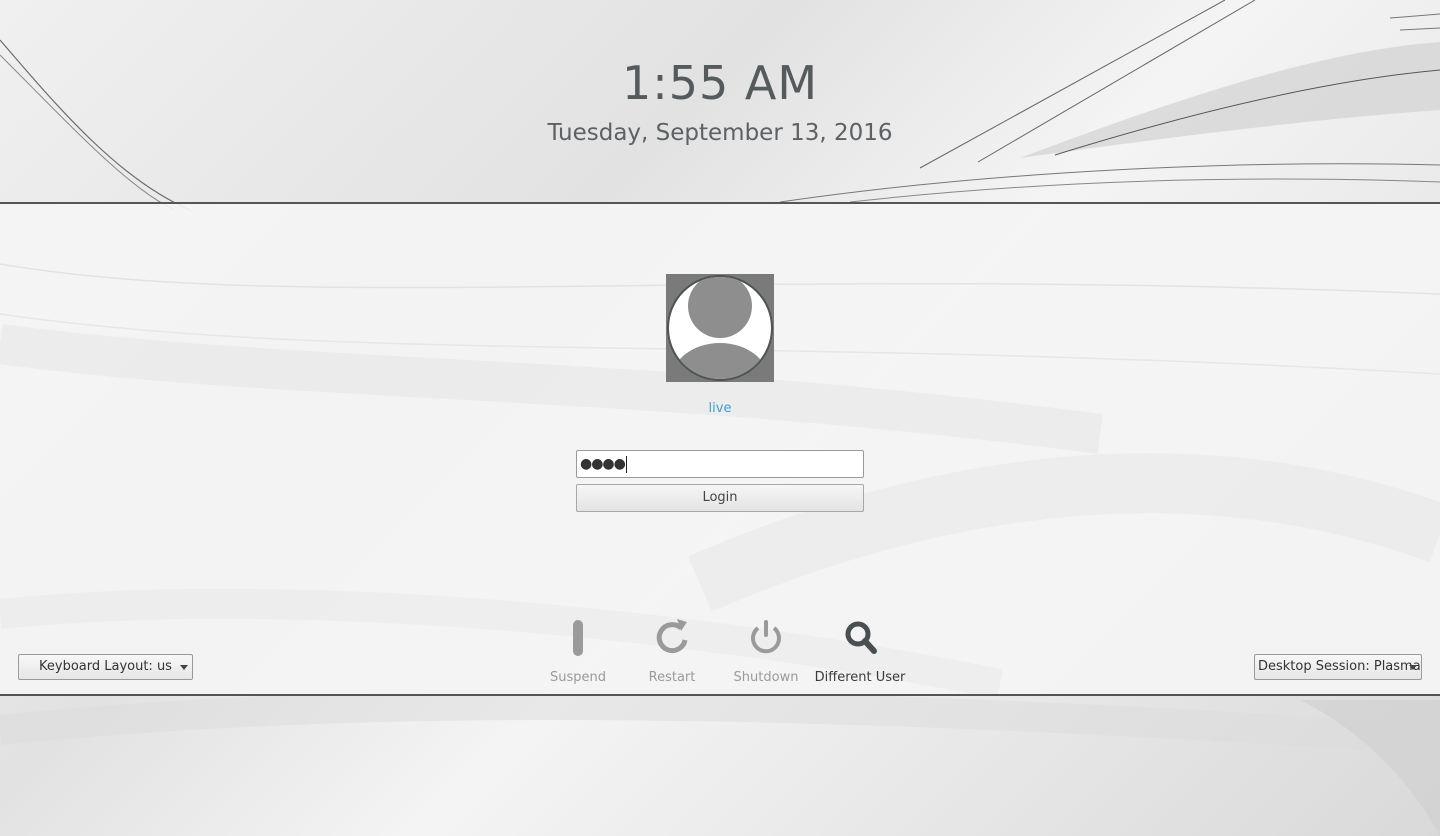 The width and height of the screenshot is (1440, 836). I want to click on desktop-session-label: Desktop Session: Plasma, so click(1339, 666).